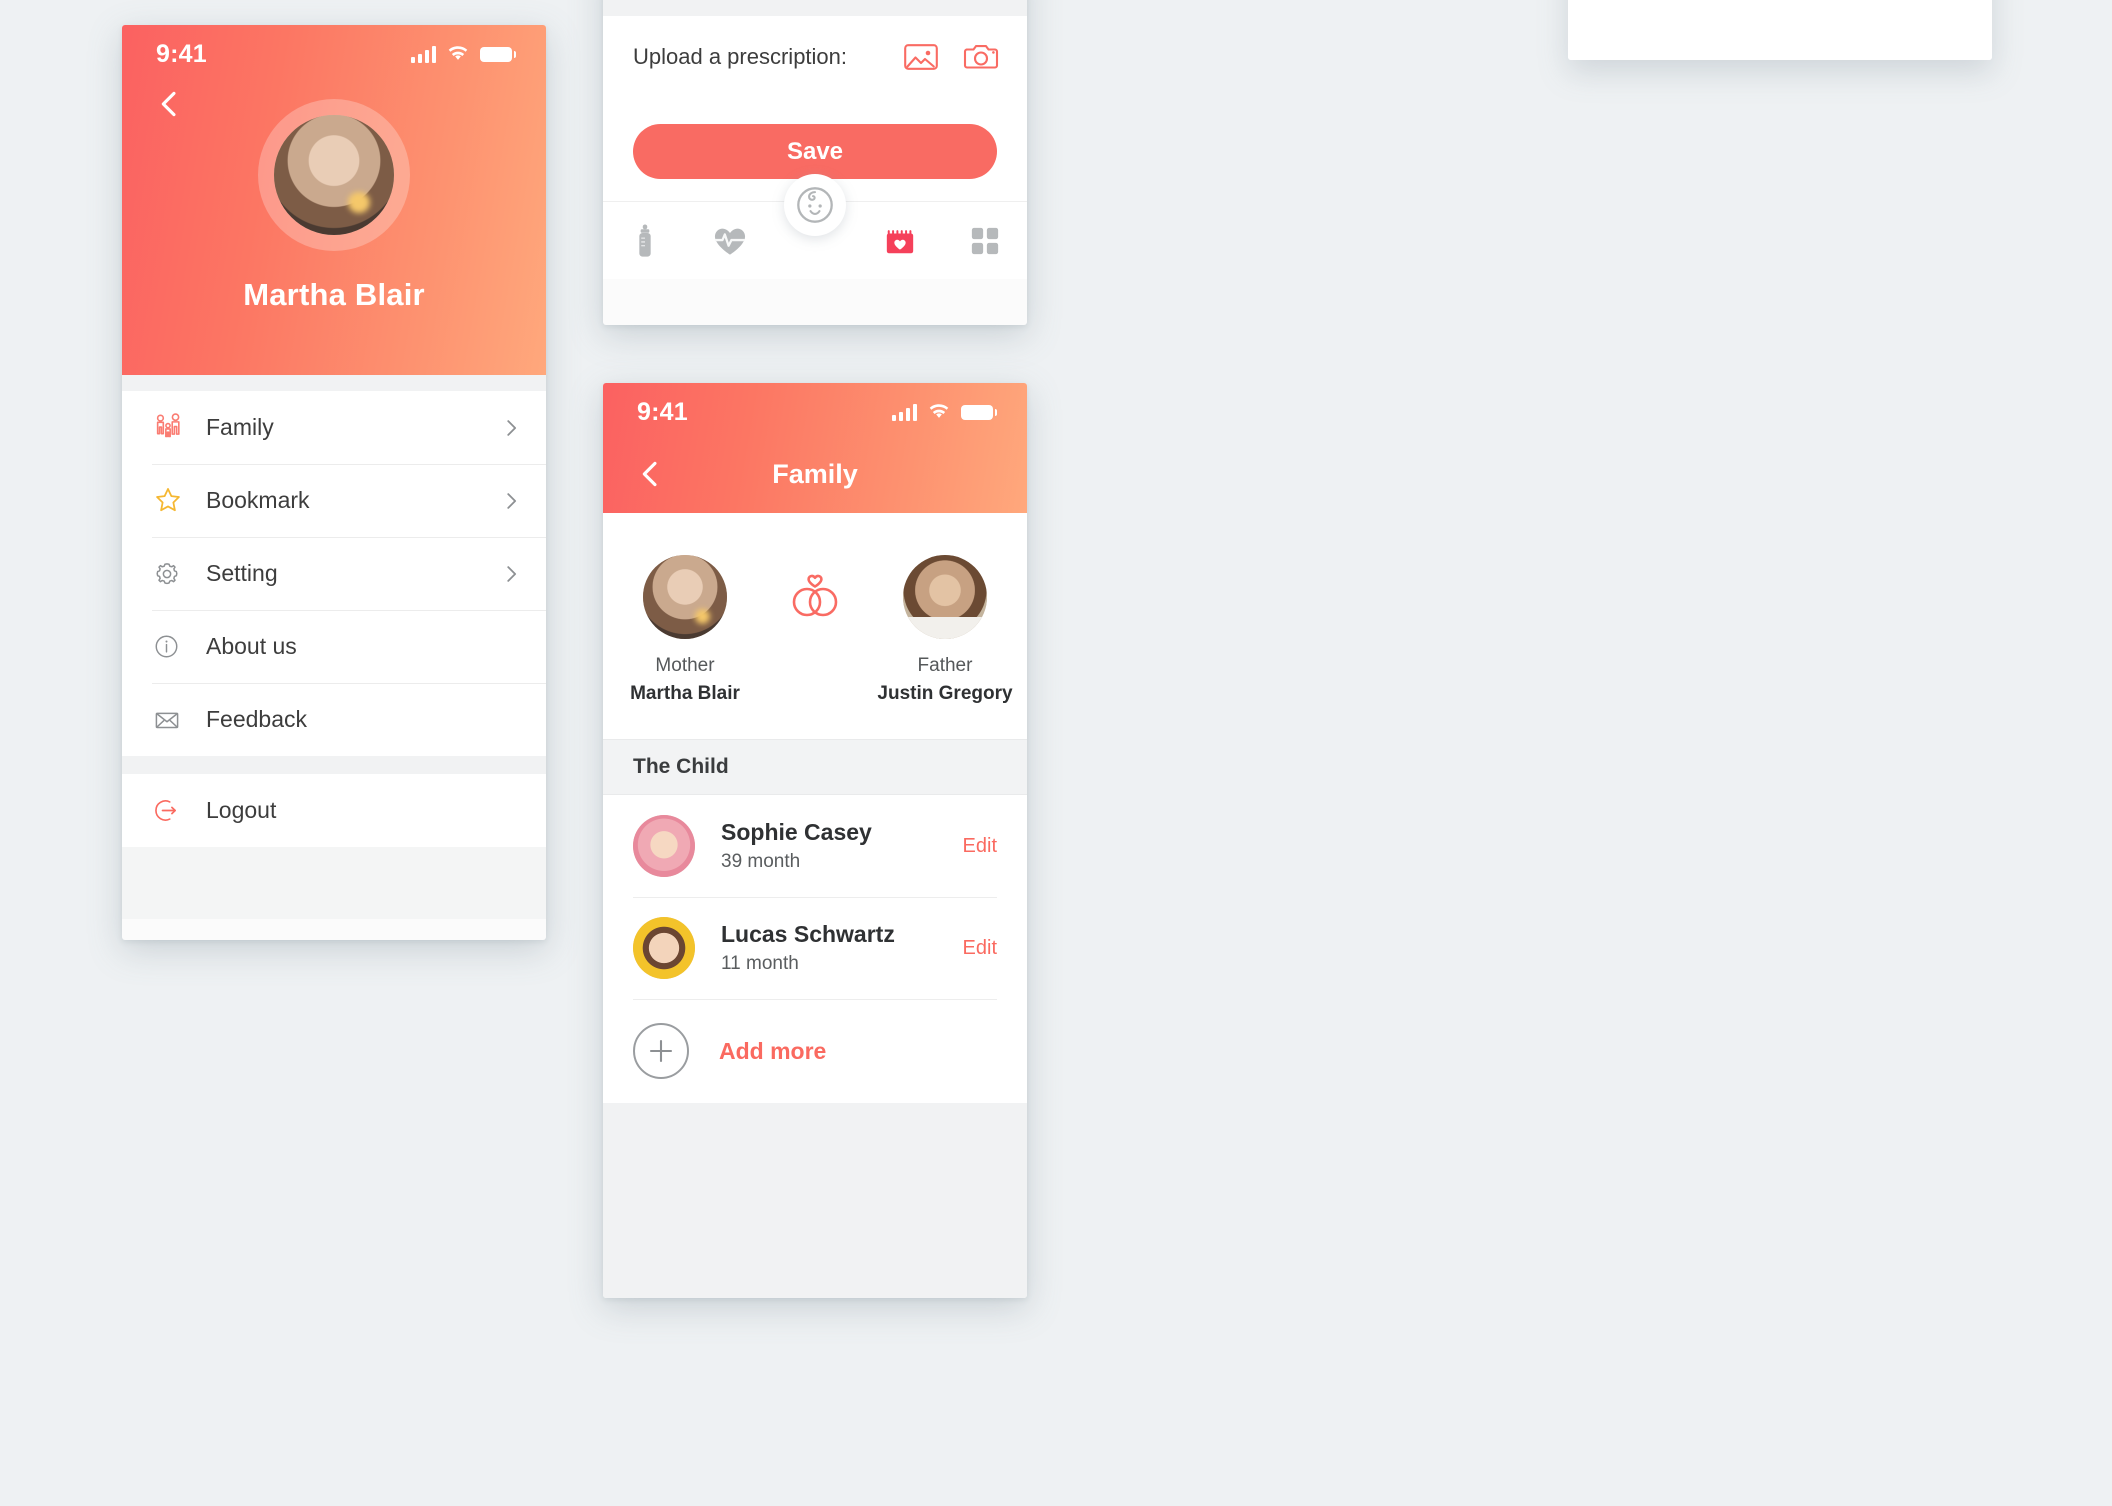 This screenshot has width=2112, height=1506. What do you see at coordinates (334, 646) in the screenshot?
I see `menu-item-about-us: About us` at bounding box center [334, 646].